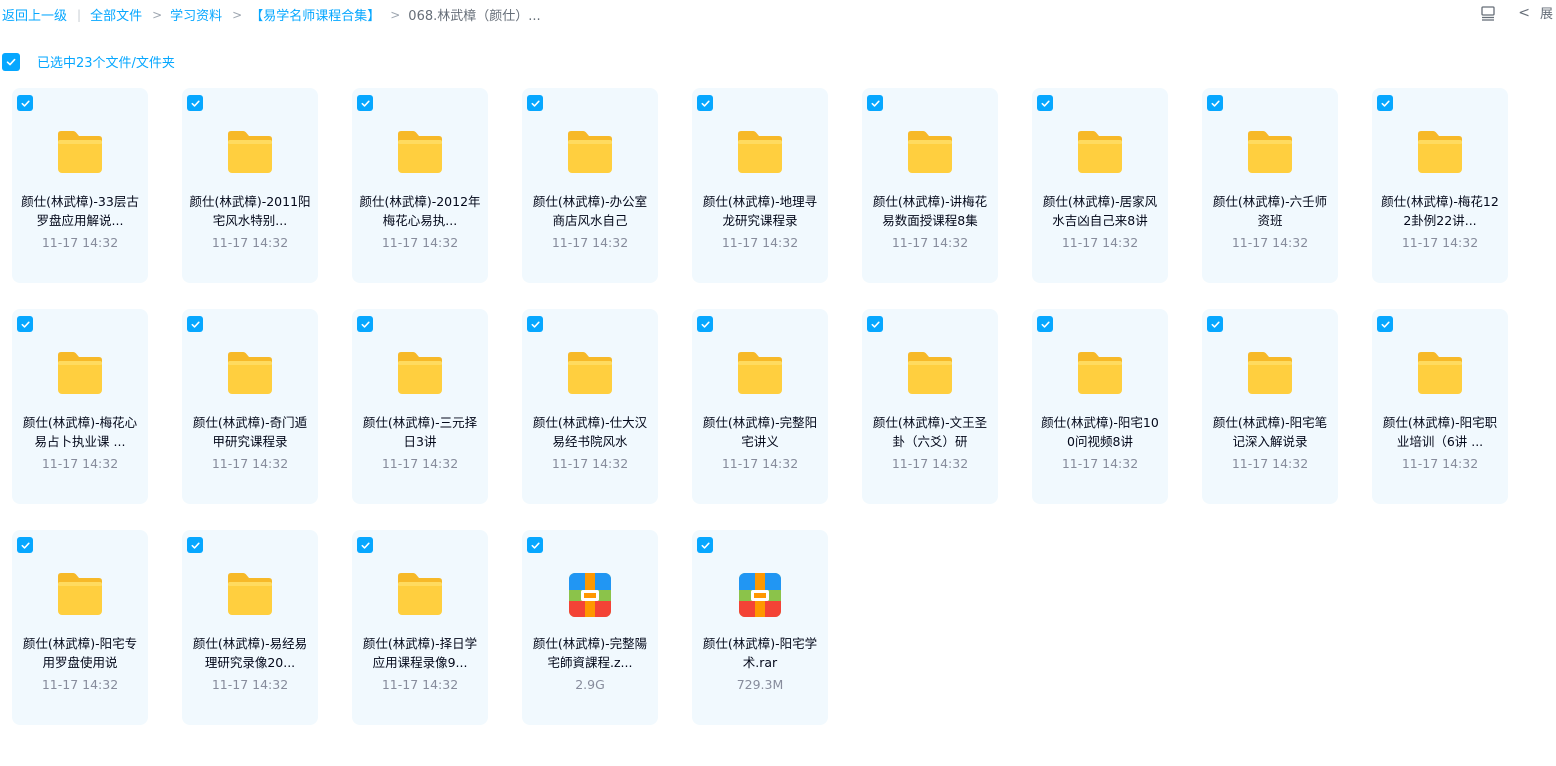  What do you see at coordinates (250, 432) in the screenshot?
I see `file-name: 颜仕(林武樟)-奇门遁甲研究课程录` at bounding box center [250, 432].